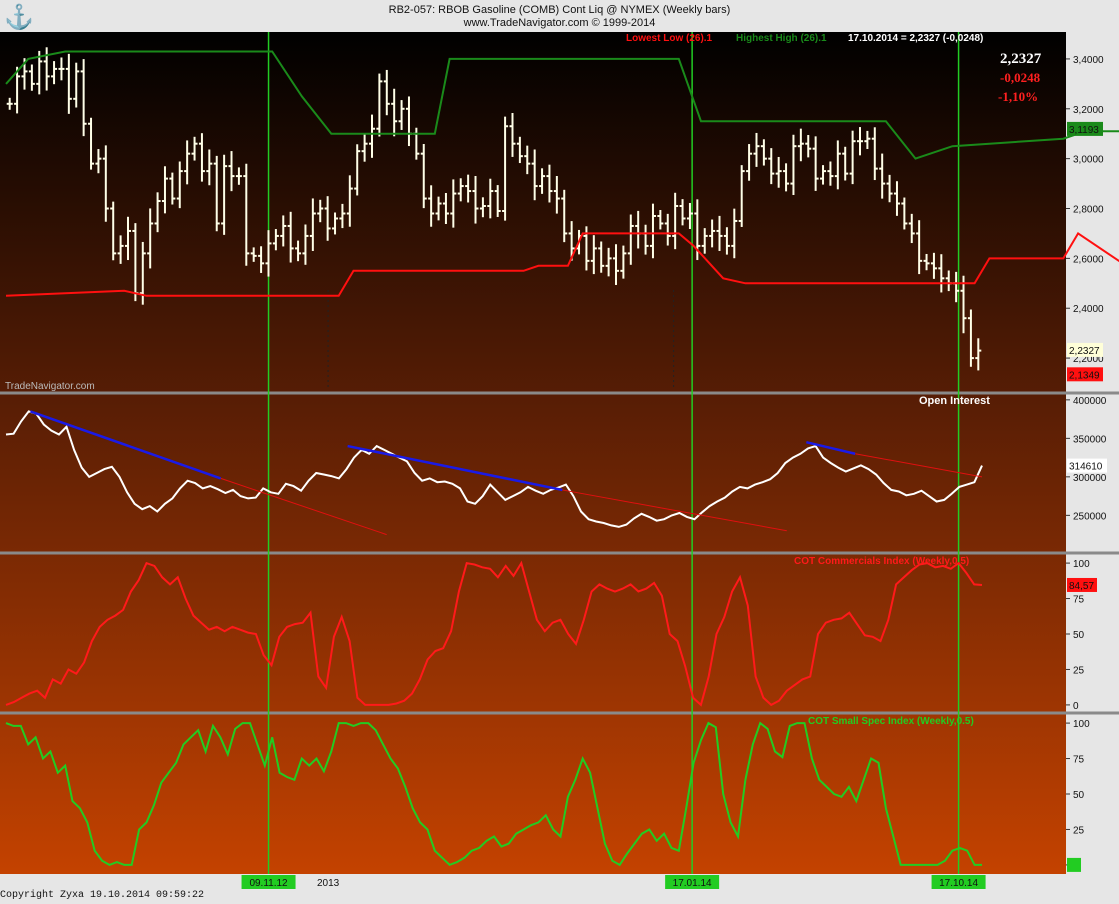  I want to click on cot-comm-title: COT Commercials Index (Weekly,0.5), so click(881, 561).